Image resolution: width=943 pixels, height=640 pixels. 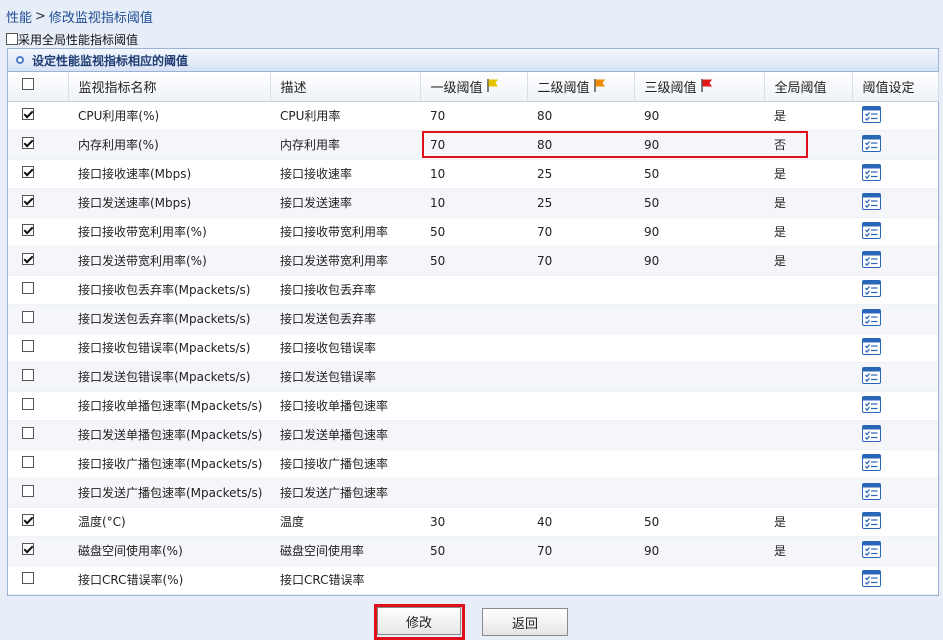 I want to click on threshold-level1: 10, so click(x=473, y=174).